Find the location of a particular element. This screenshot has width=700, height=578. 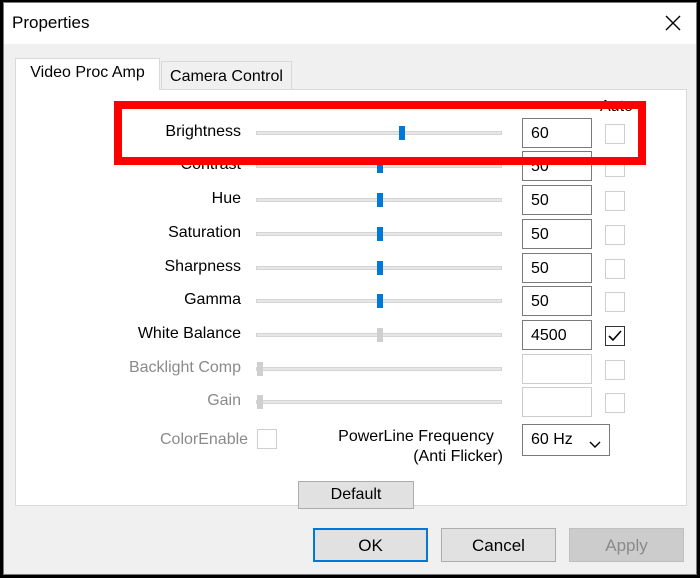

white-balance-label: White Balance is located at coordinates (189, 333).